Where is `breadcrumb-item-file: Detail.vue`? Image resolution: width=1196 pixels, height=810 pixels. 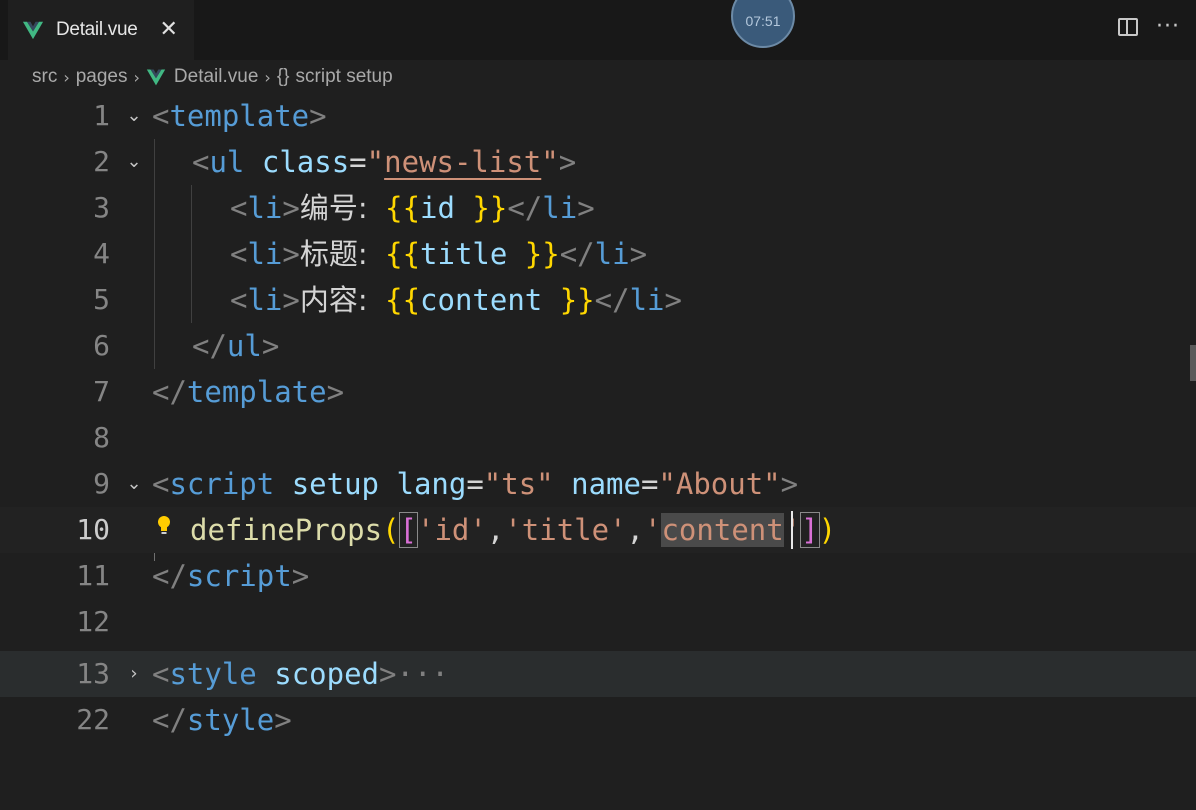 breadcrumb-item-file: Detail.vue is located at coordinates (216, 77).